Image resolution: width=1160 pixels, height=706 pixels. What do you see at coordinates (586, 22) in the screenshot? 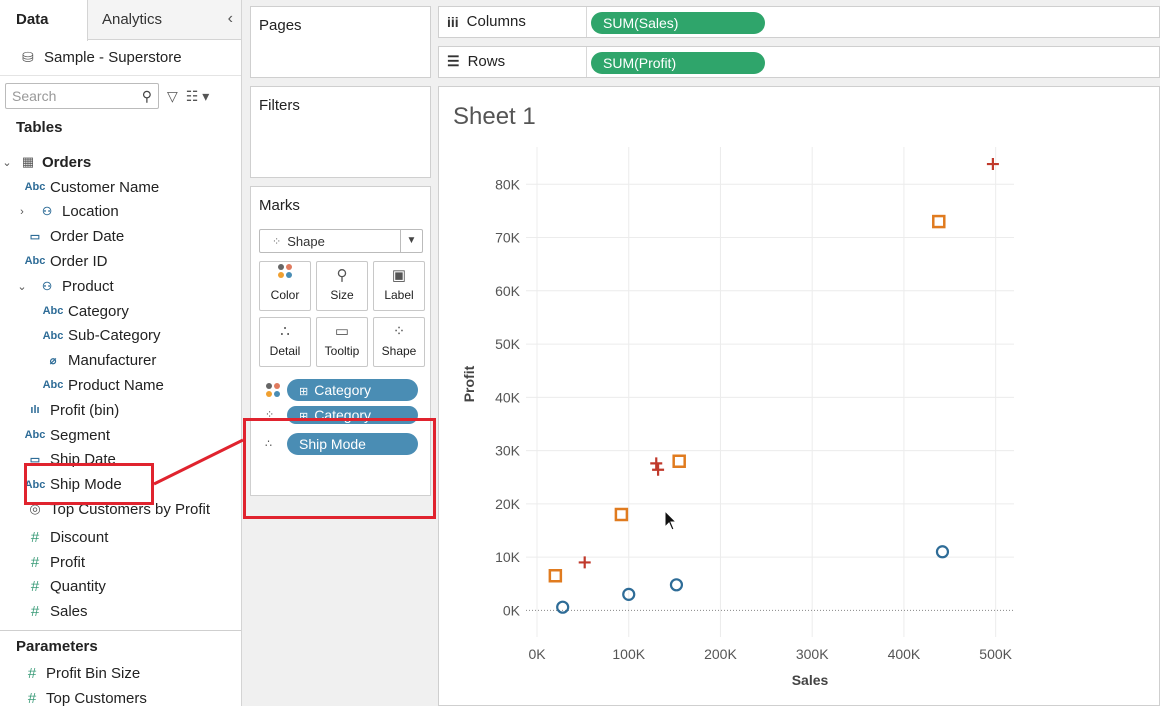
I see `divider` at bounding box center [586, 22].